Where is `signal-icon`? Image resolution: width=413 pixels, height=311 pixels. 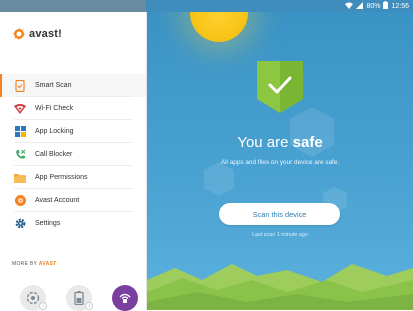
signal-icon is located at coordinates (360, 6).